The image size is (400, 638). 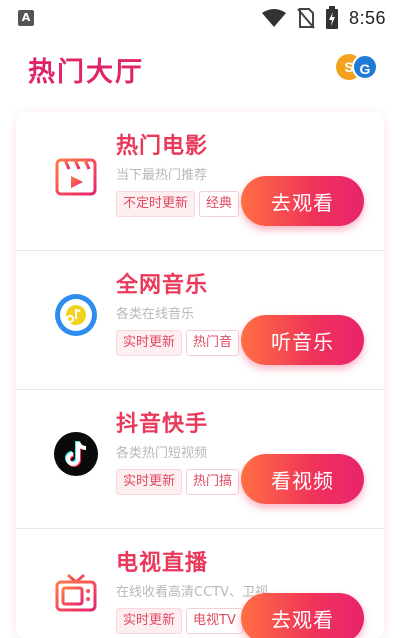 What do you see at coordinates (156, 204) in the screenshot?
I see `tag: 不定时更新` at bounding box center [156, 204].